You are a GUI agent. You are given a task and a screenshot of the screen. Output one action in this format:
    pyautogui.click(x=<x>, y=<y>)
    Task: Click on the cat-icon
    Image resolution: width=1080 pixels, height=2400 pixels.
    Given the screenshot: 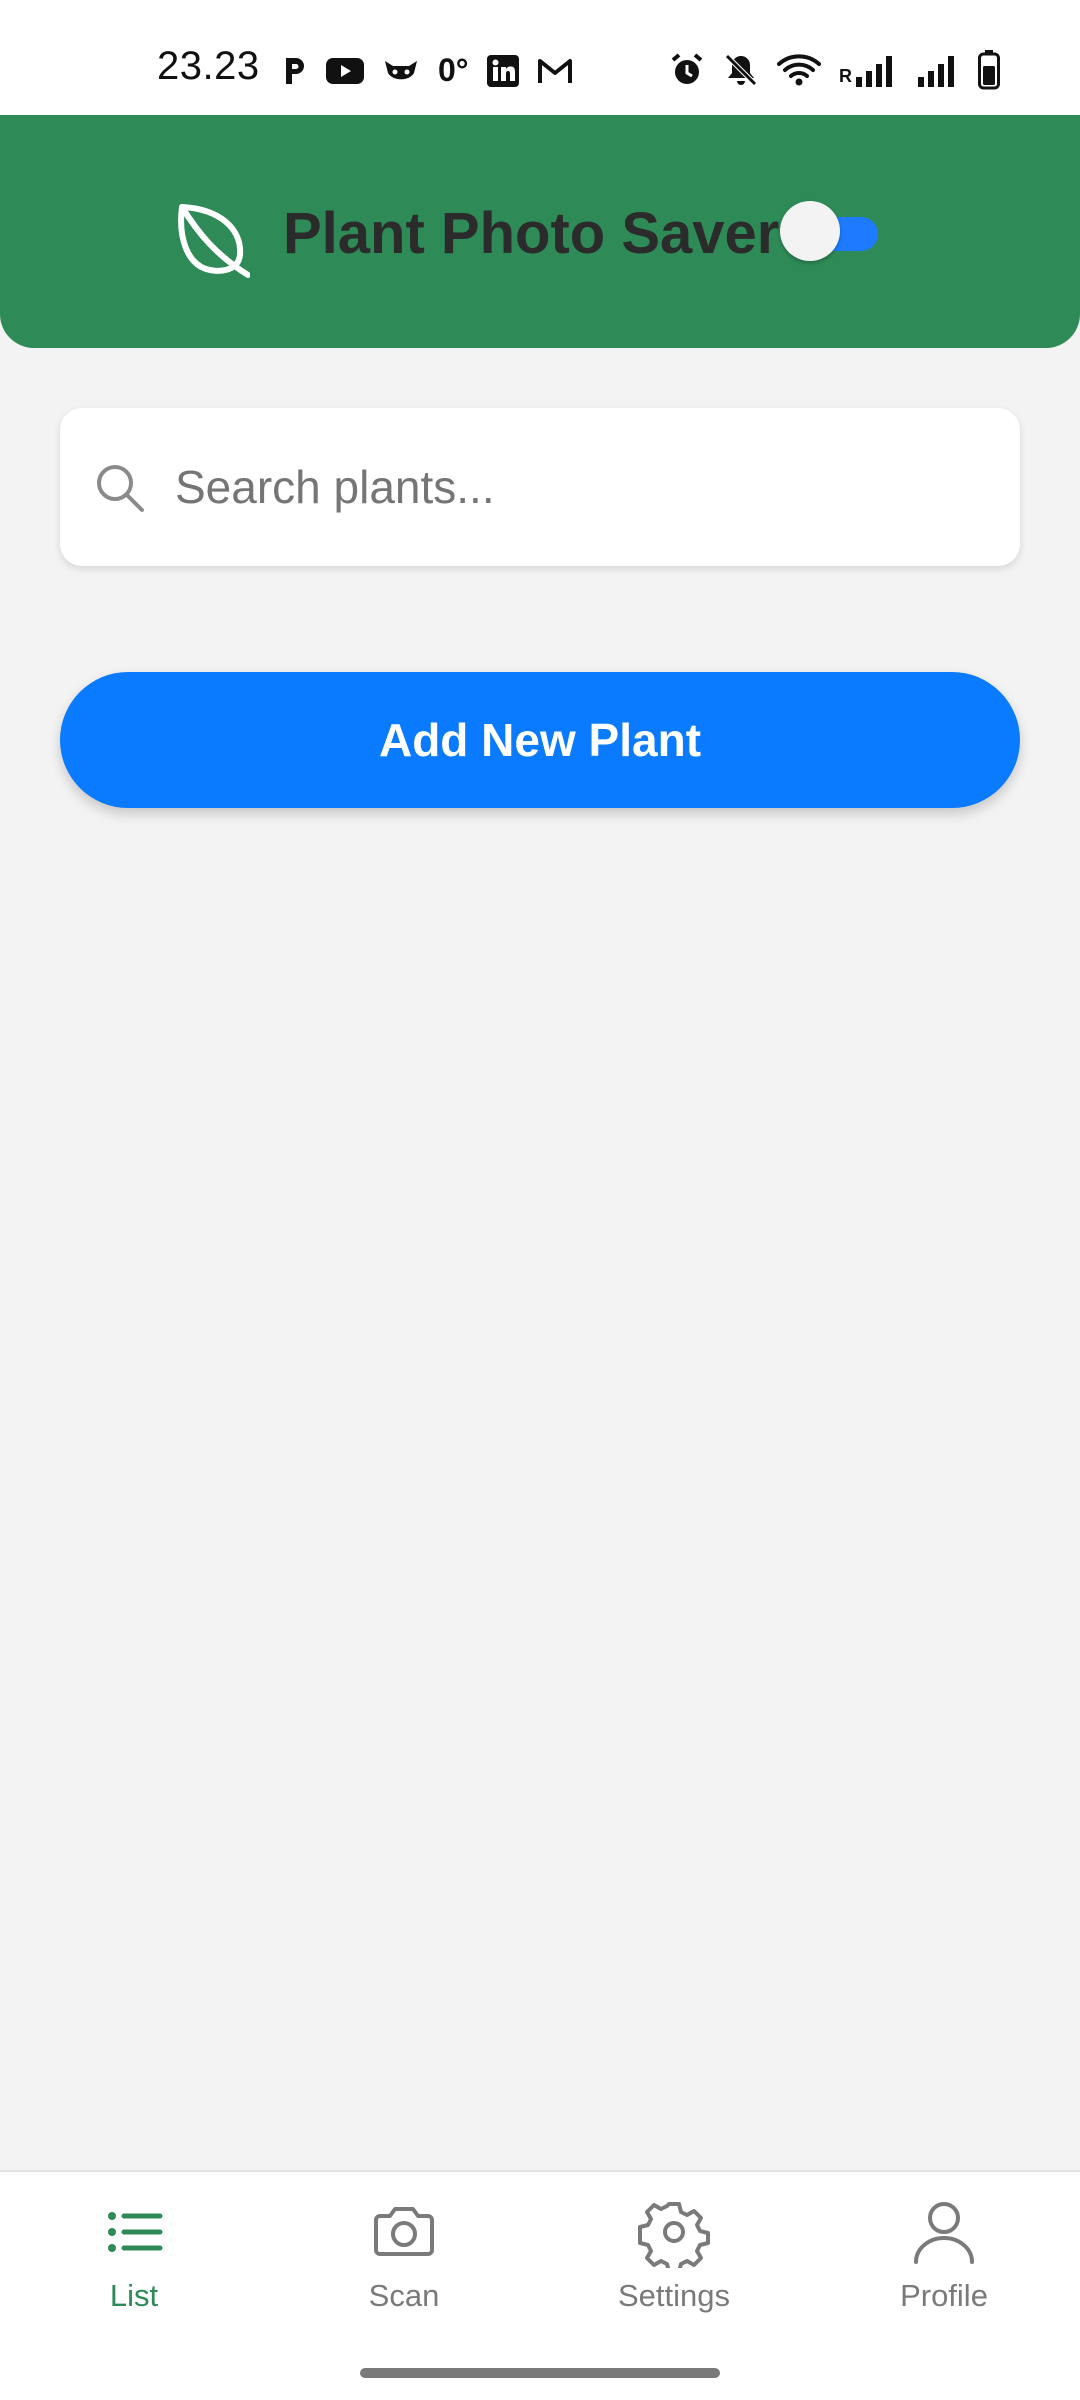 What is the action you would take?
    pyautogui.click(x=401, y=71)
    